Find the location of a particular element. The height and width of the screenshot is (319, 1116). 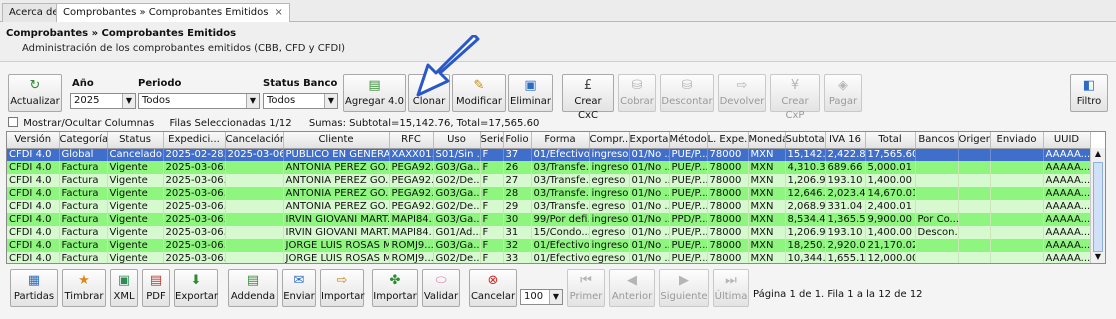

clone-label: Clonar is located at coordinates (429, 101).